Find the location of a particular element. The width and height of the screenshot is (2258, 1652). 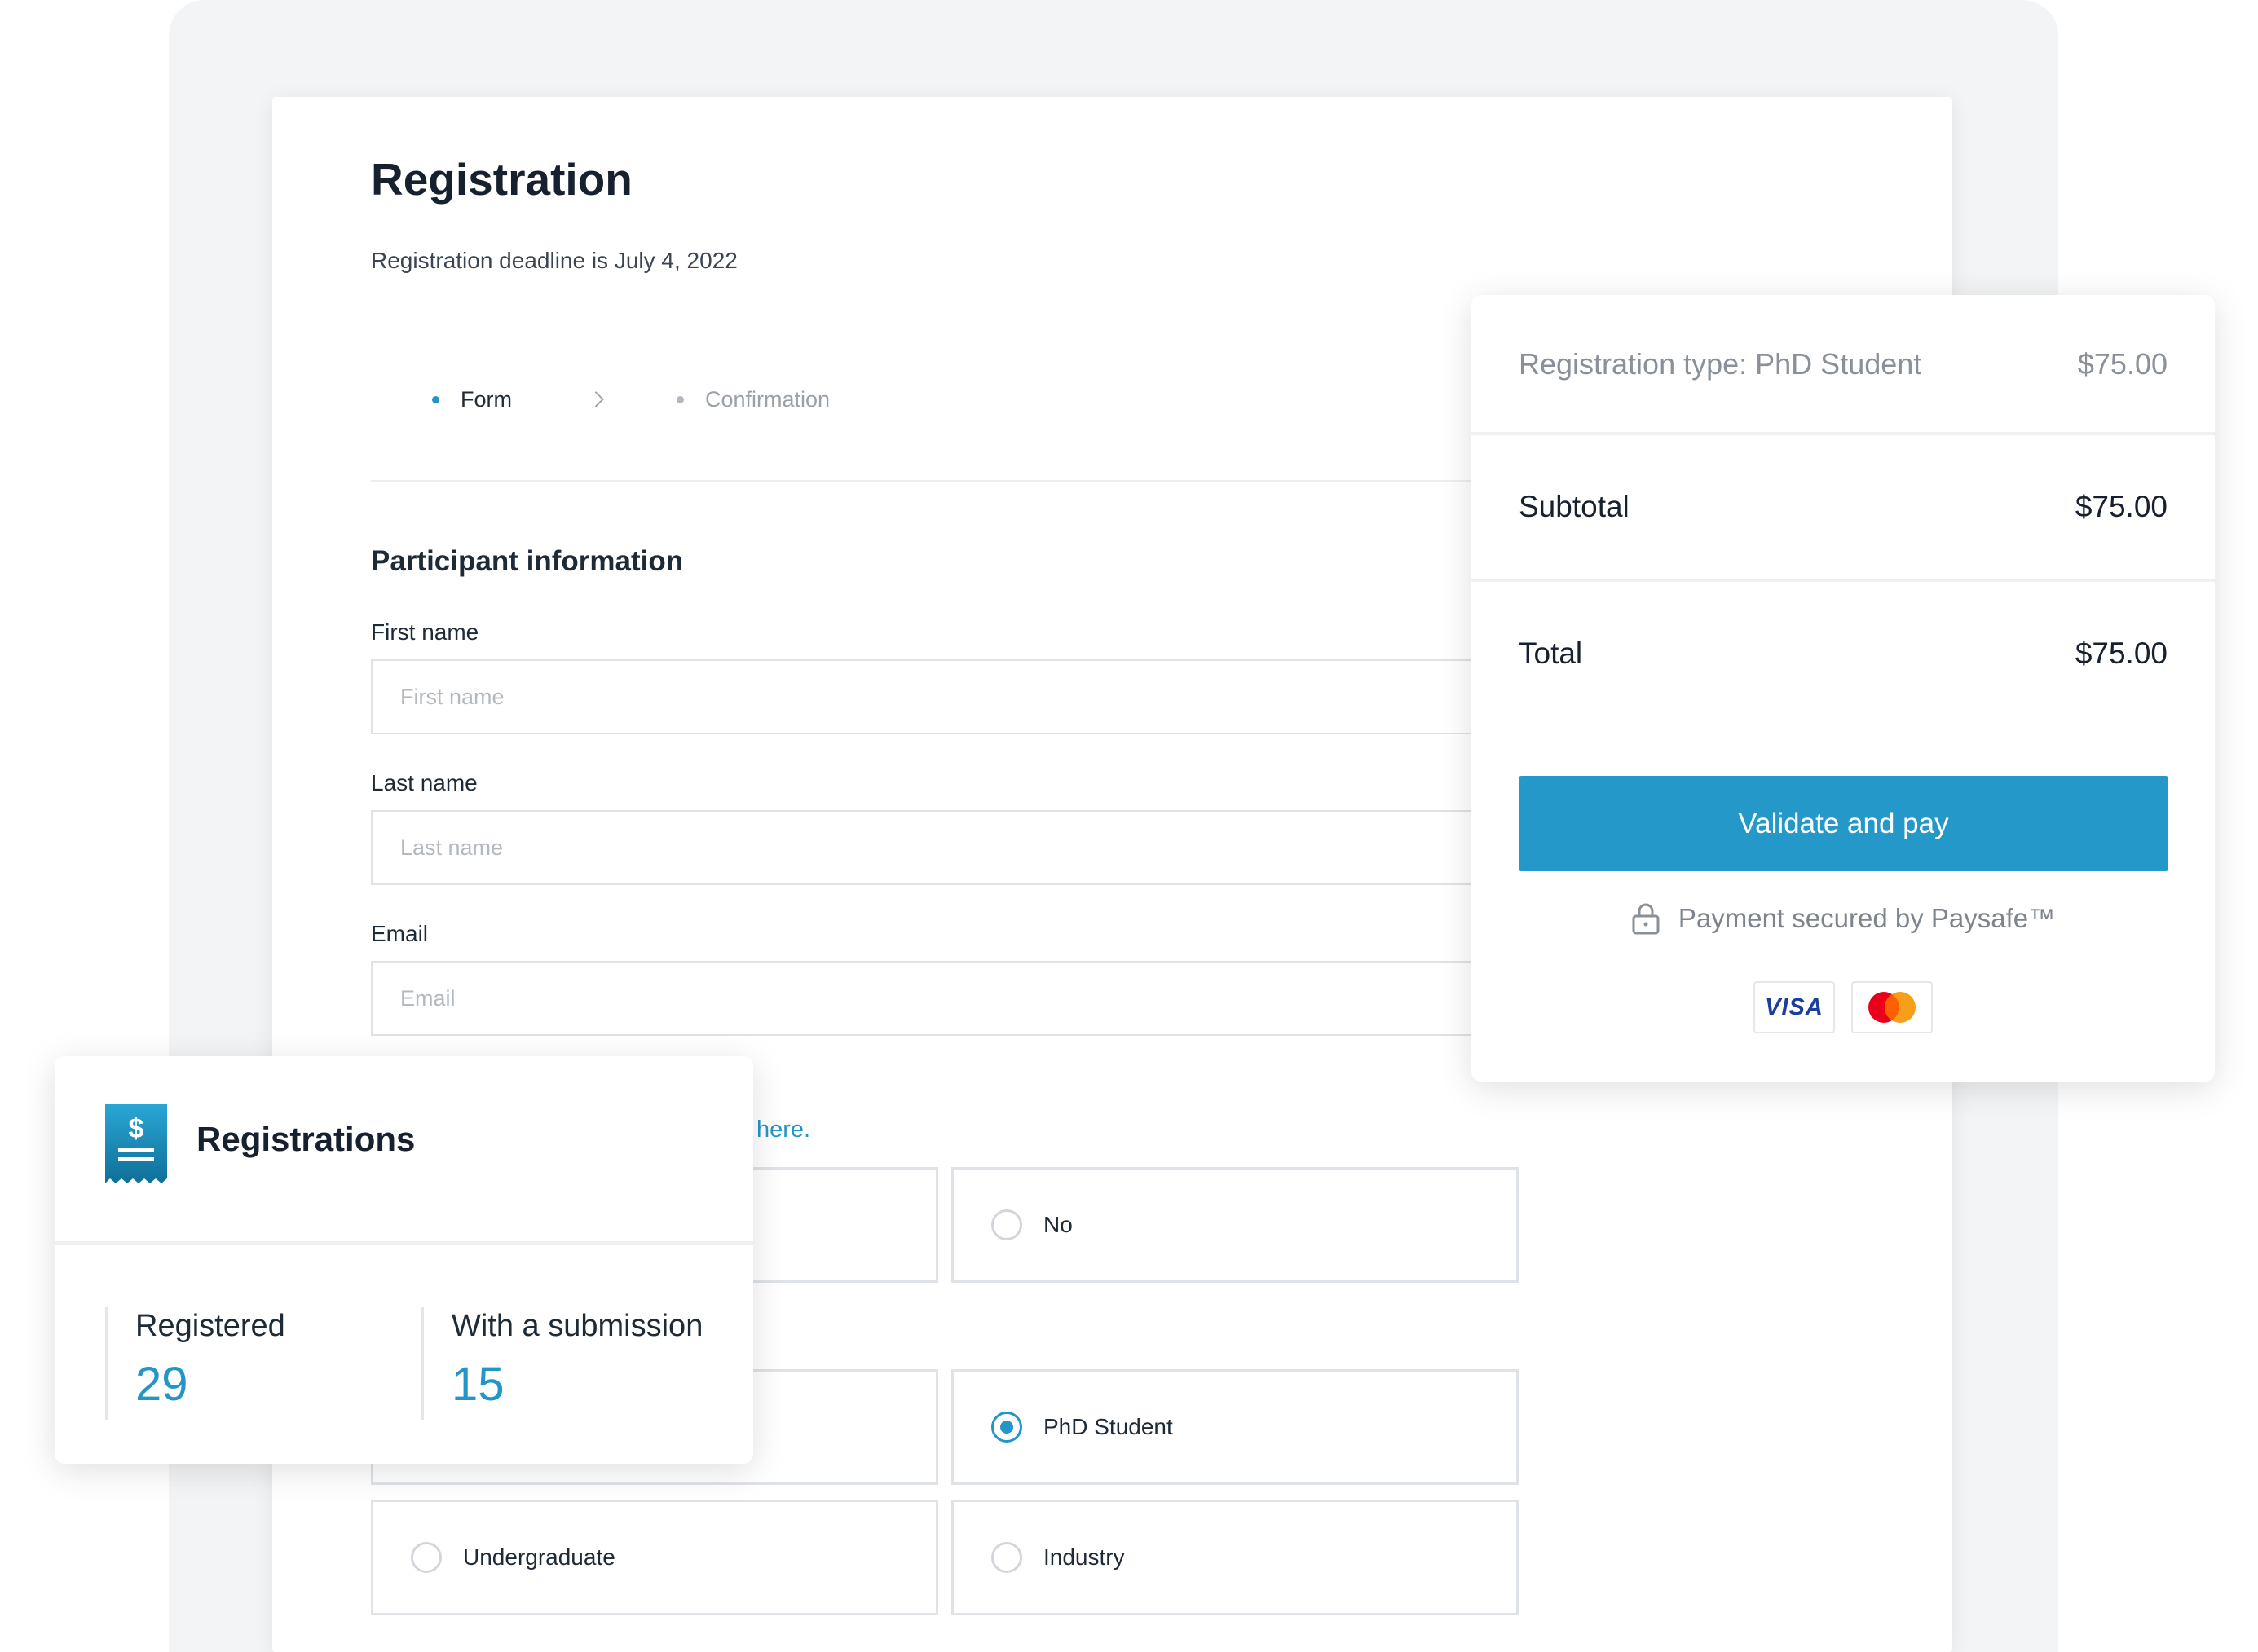

validate-and-pay-button: Validate and pay is located at coordinates (1844, 824).